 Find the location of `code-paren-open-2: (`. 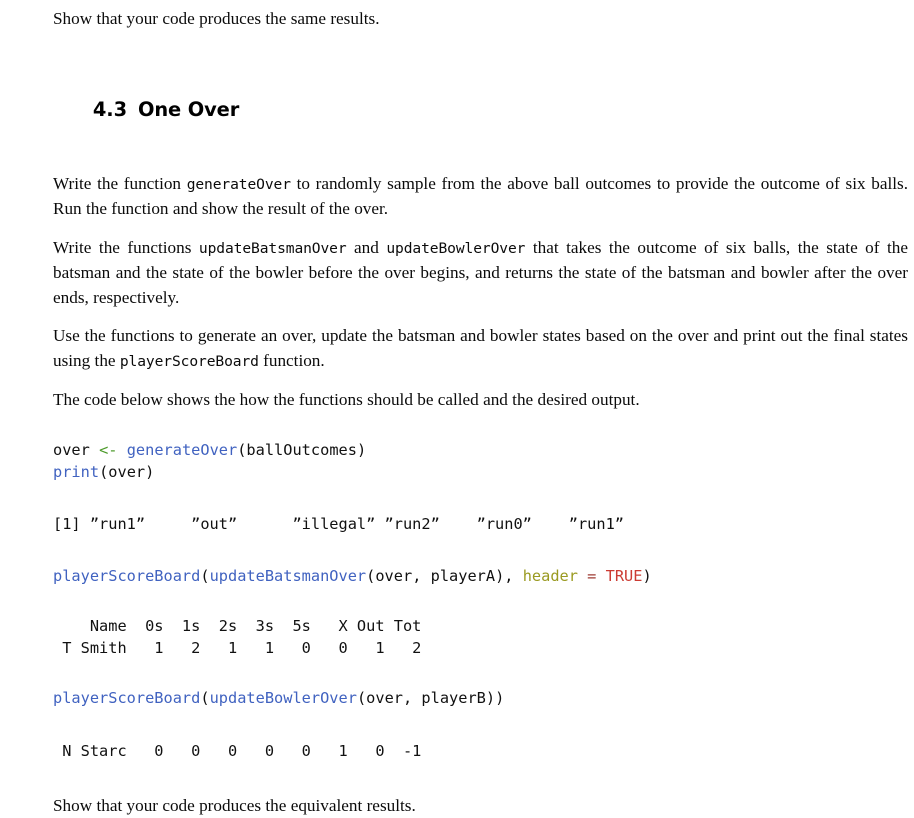

code-paren-open-2: ( is located at coordinates (204, 698).